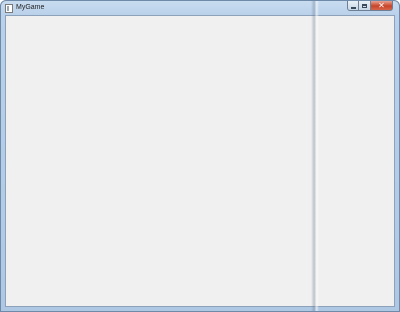  I want to click on minimize-icon, so click(353, 7).